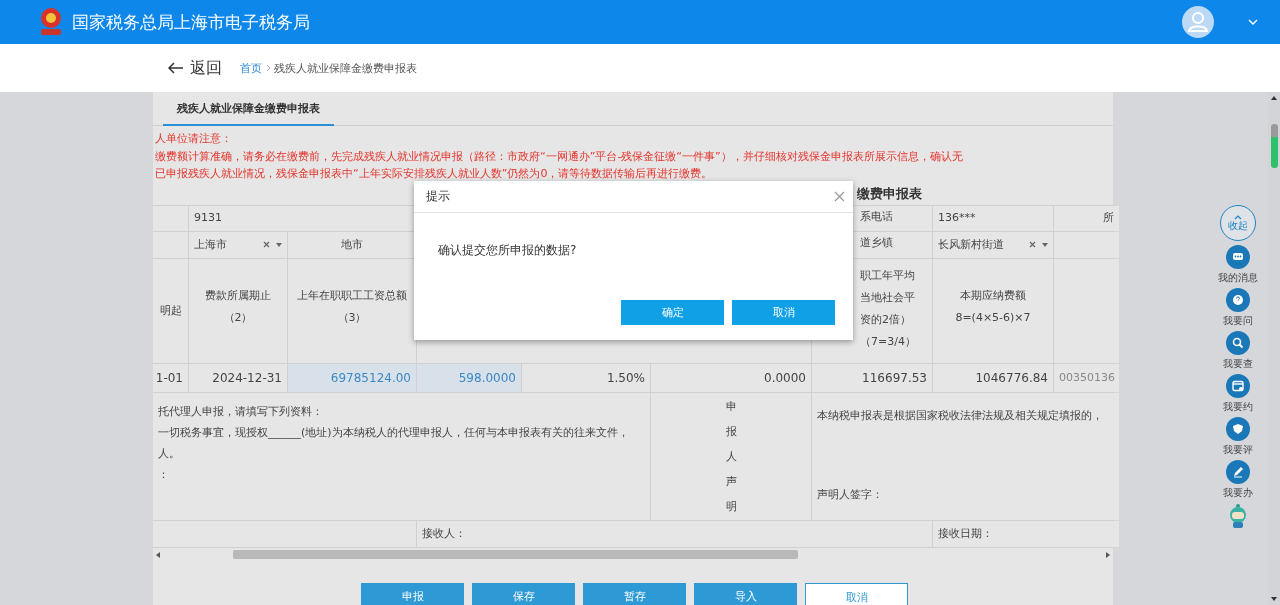  Describe the element at coordinates (872, 377) in the screenshot. I see `table-cell: 116697.53` at that location.